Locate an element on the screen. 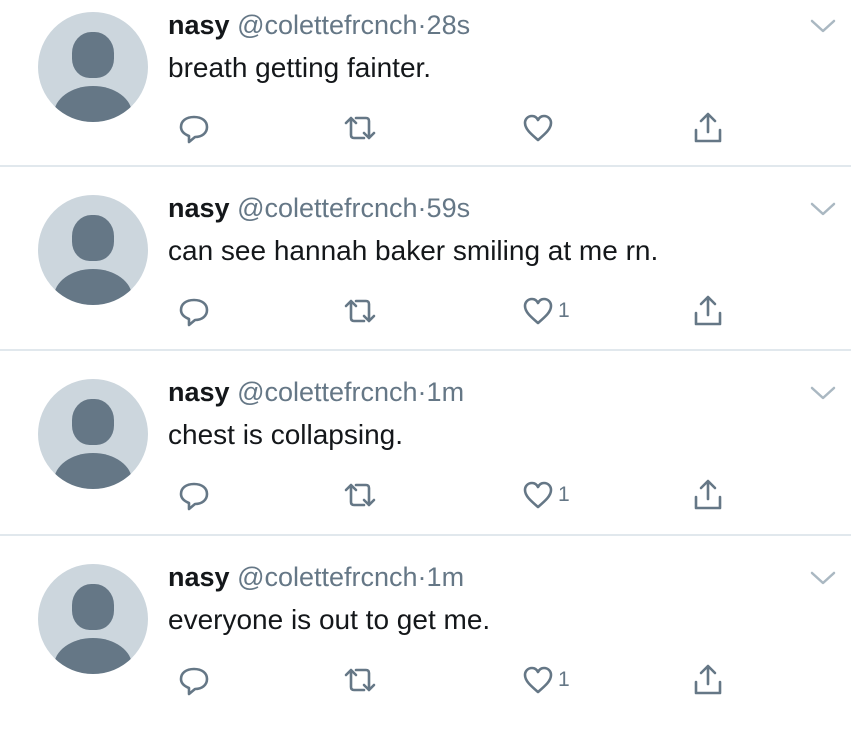 This screenshot has width=851, height=732. tweet-text: can see hannah baker smiling at me rn. is located at coordinates (413, 250).